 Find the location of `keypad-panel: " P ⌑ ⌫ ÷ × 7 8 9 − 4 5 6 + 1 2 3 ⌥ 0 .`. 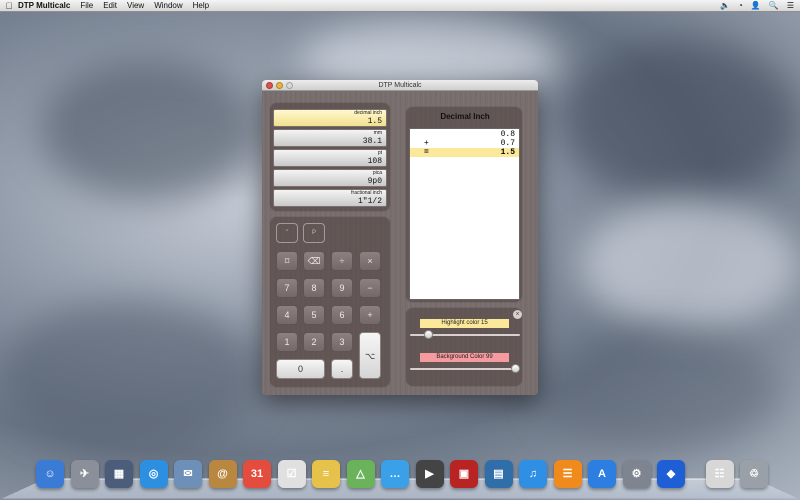

keypad-panel: " P ⌑ ⌫ ÷ × 7 8 9 − 4 5 6 + 1 2 3 ⌥ 0 . is located at coordinates (330, 302).